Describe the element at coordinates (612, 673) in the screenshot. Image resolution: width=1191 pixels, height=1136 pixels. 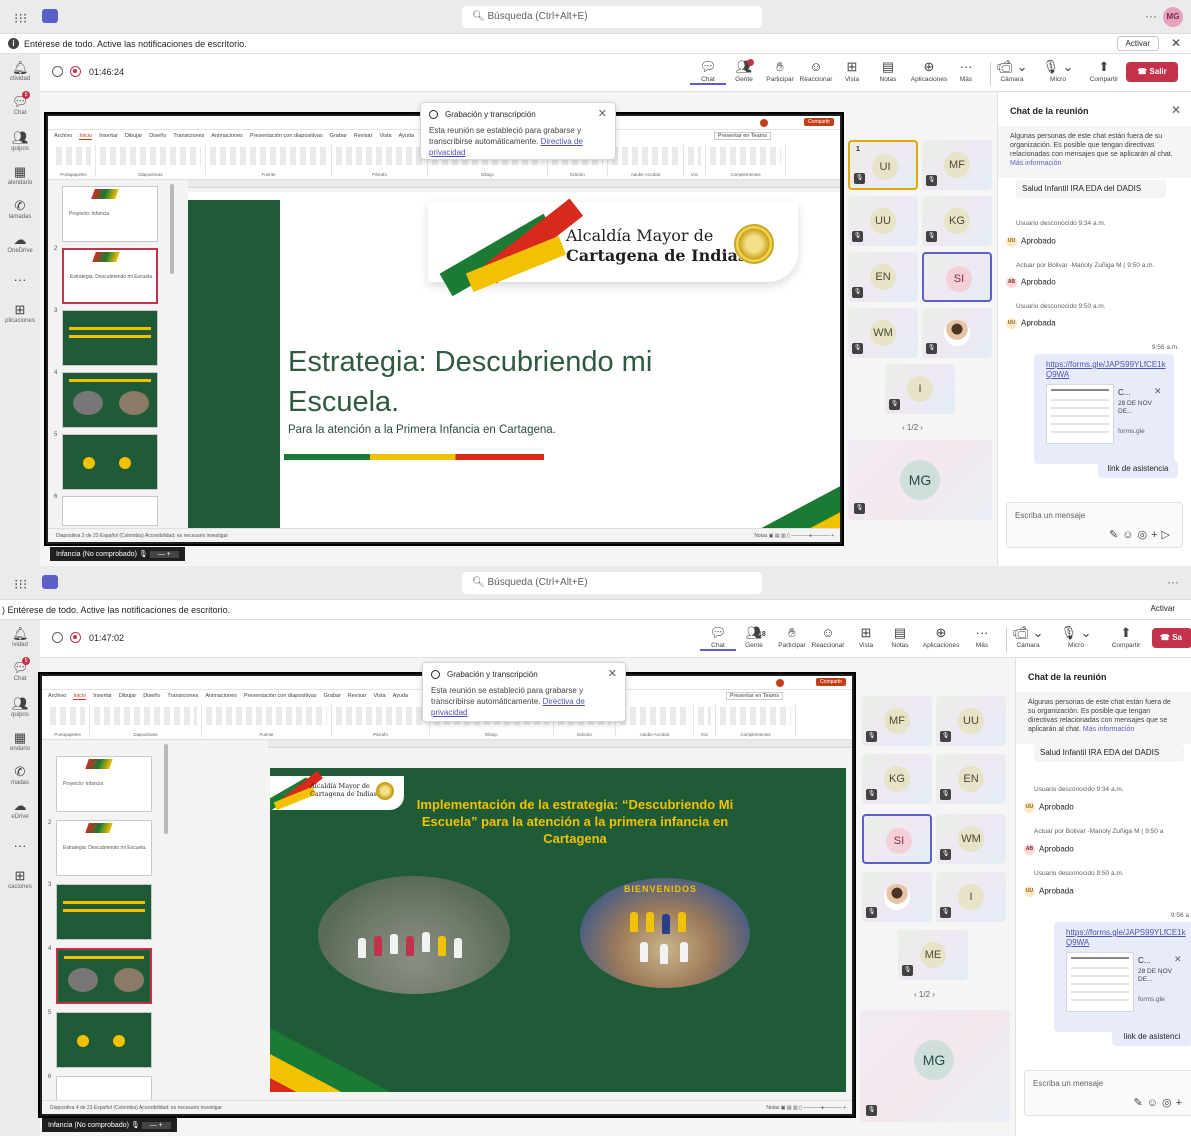
I see `popup-close-icon: ✕` at that location.